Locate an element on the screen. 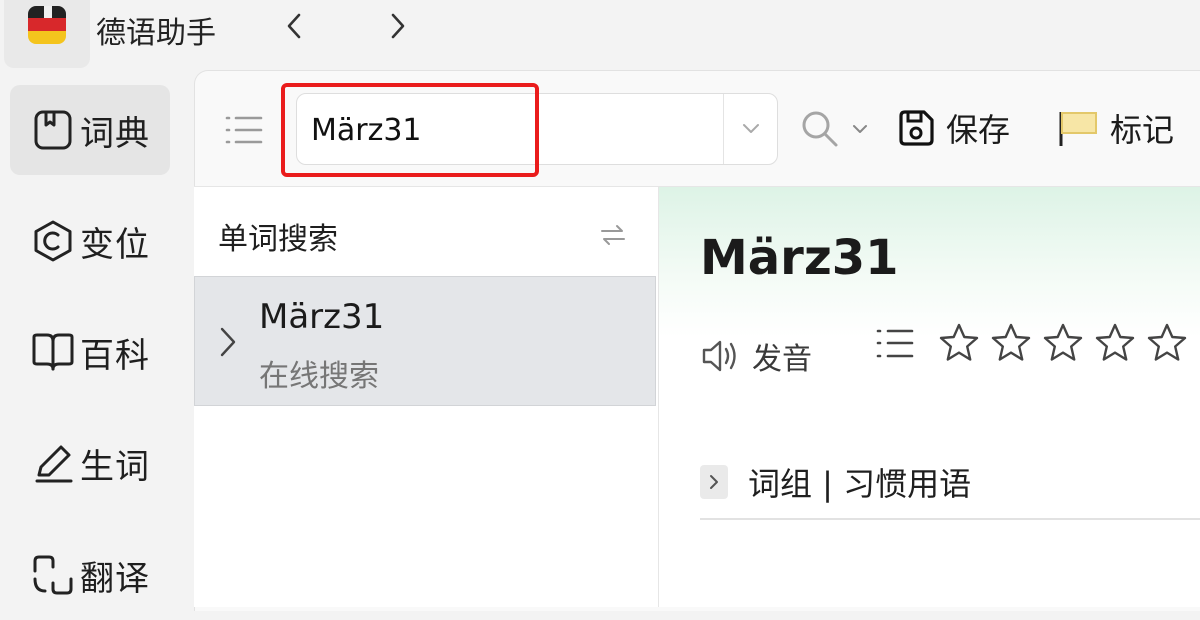 This screenshot has width=1200, height=620. phrases-section-header: 词组 | 习惯用语 is located at coordinates (835, 482).